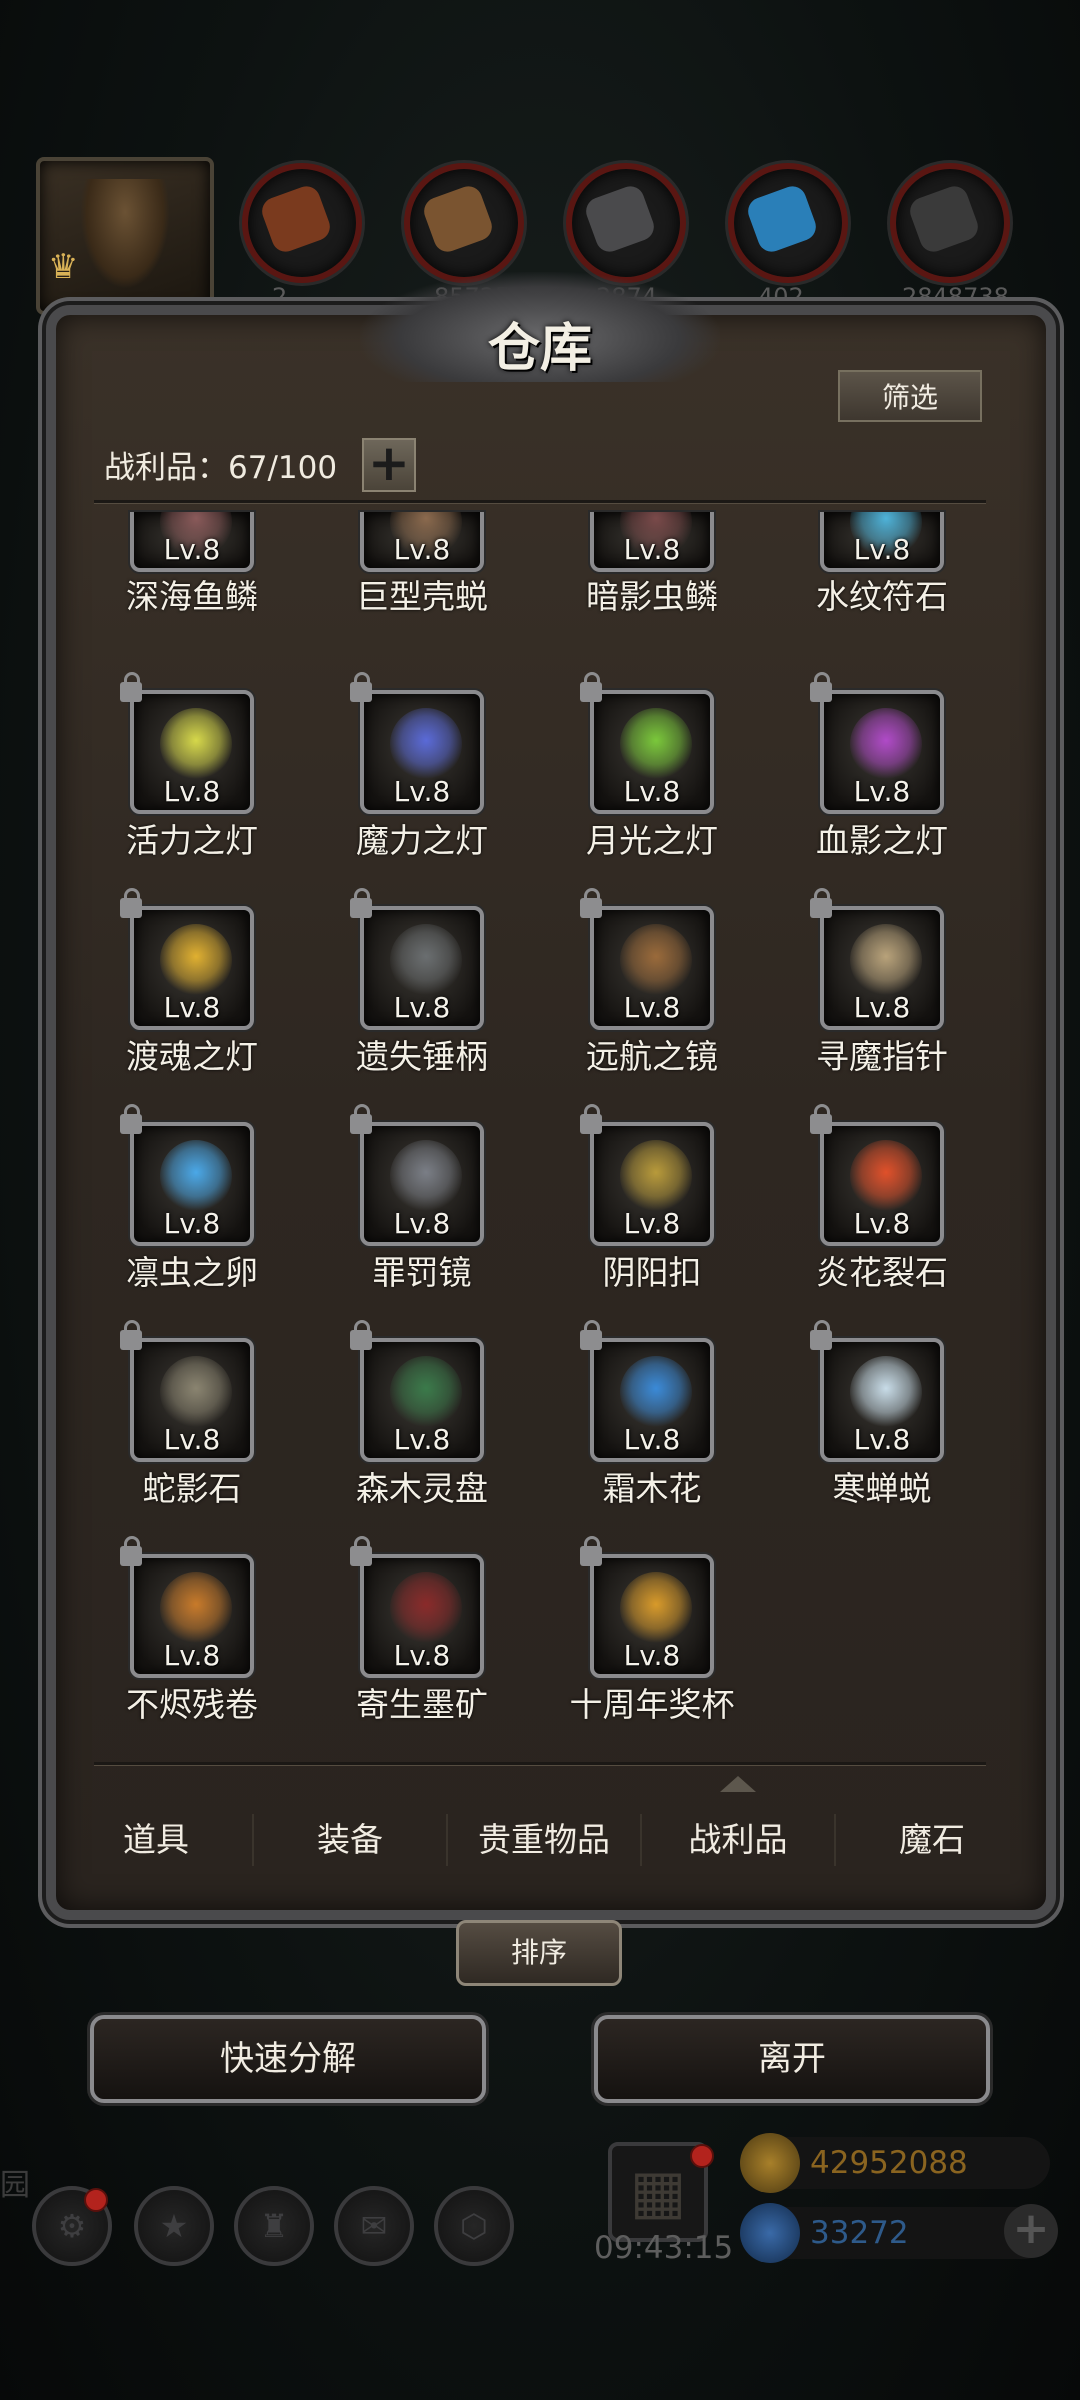 This screenshot has height=2400, width=1080. I want to click on tab-items: 道具, so click(156, 1840).